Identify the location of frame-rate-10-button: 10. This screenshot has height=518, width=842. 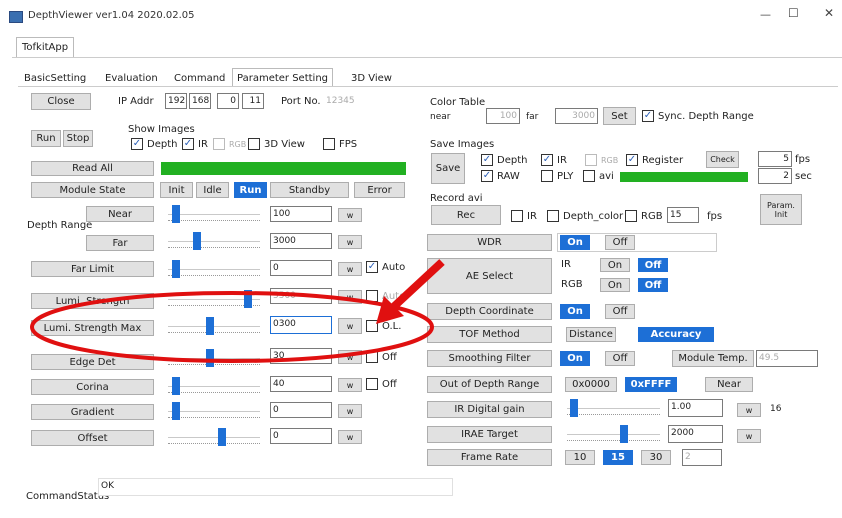
(580, 457).